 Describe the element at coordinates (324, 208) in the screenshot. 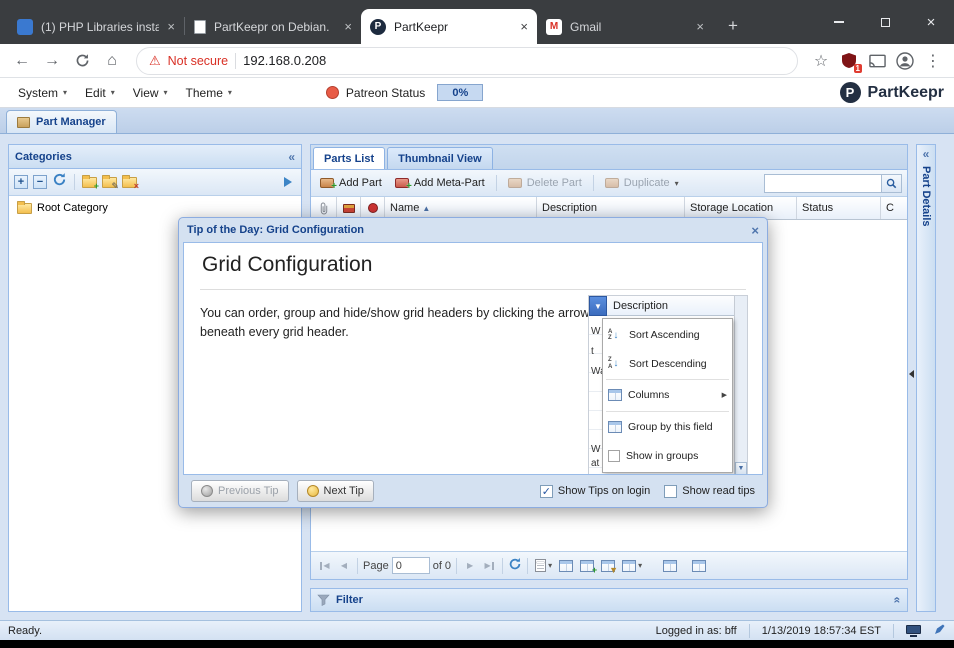

I see `column-attachments` at that location.